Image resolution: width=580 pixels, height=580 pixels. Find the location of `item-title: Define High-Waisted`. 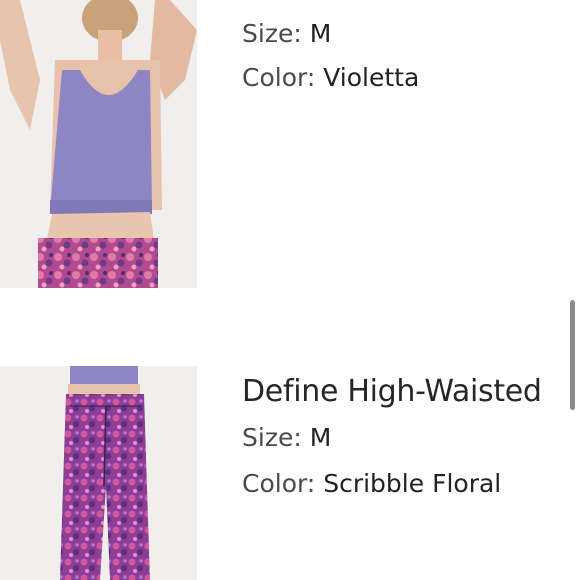

item-title: Define High-Waisted is located at coordinates (392, 392).